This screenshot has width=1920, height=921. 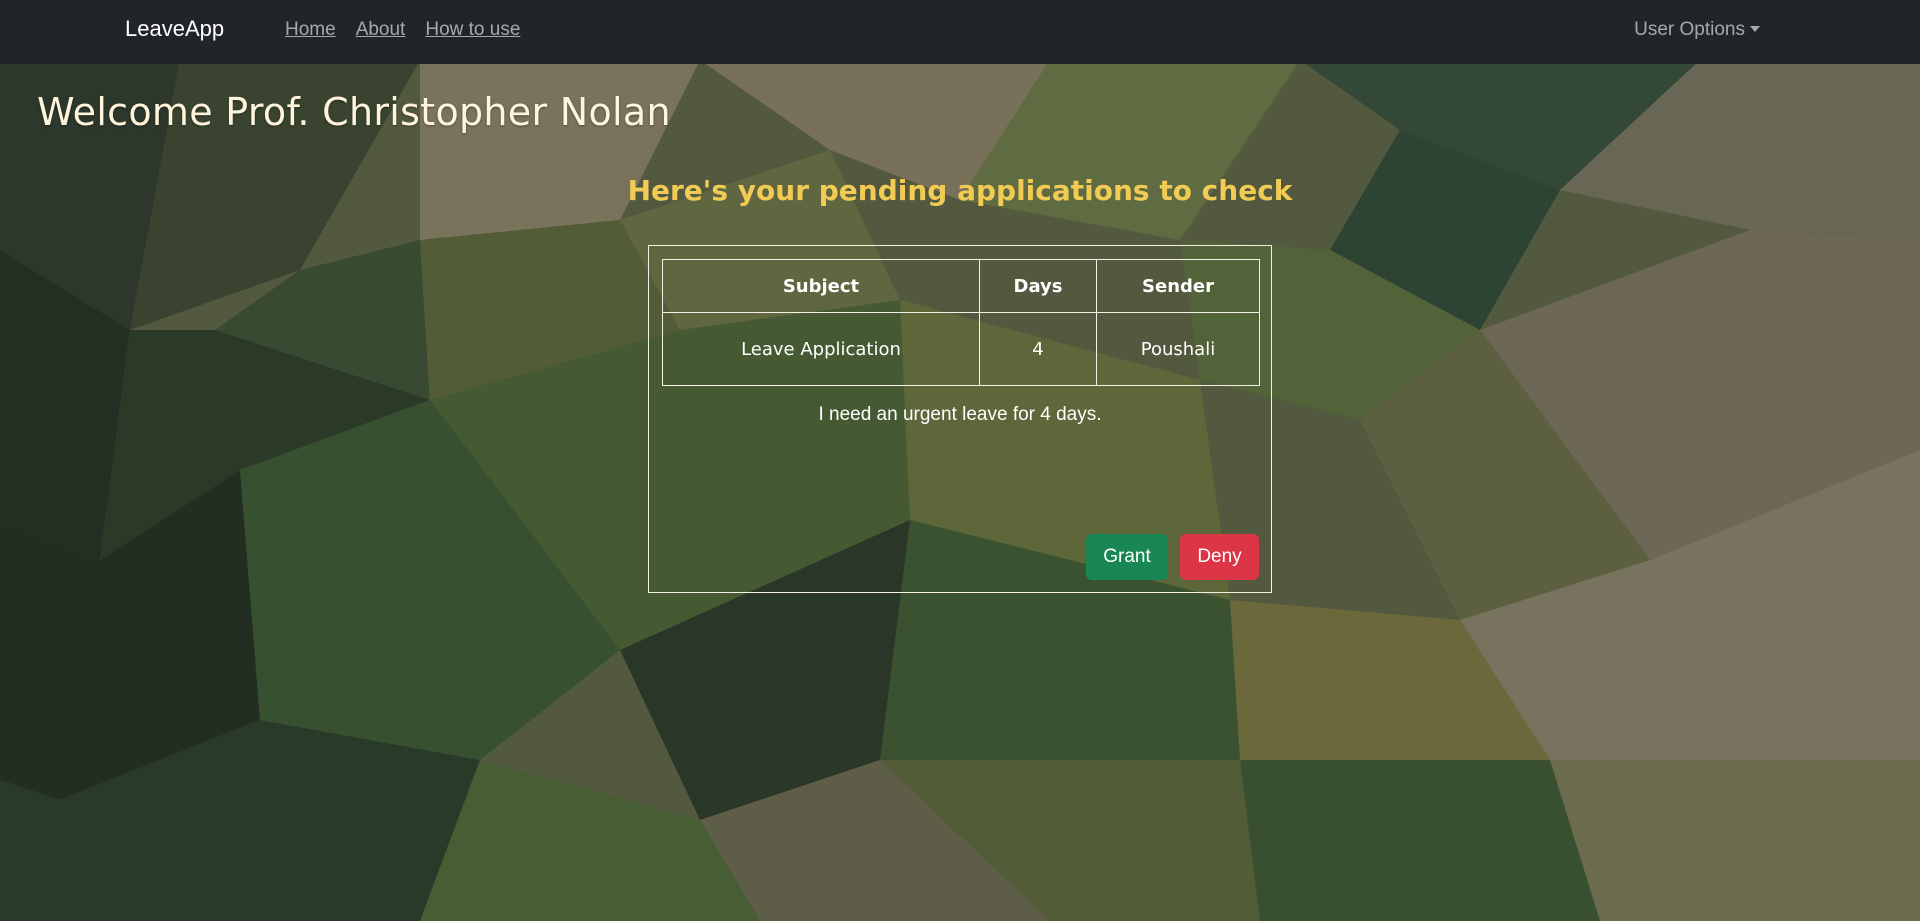 What do you see at coordinates (1755, 29) in the screenshot?
I see `caret-down-icon` at bounding box center [1755, 29].